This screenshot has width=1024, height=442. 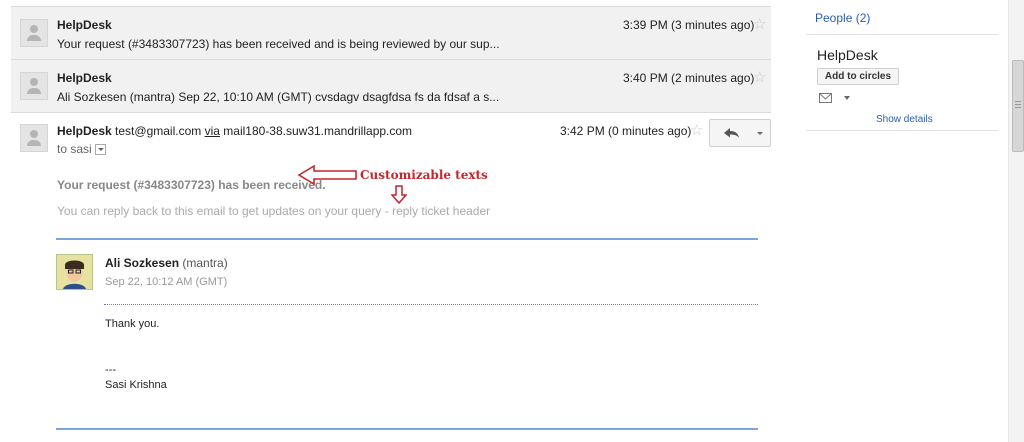 I want to click on add-to-circles-button: Add to circles, so click(x=858, y=76).